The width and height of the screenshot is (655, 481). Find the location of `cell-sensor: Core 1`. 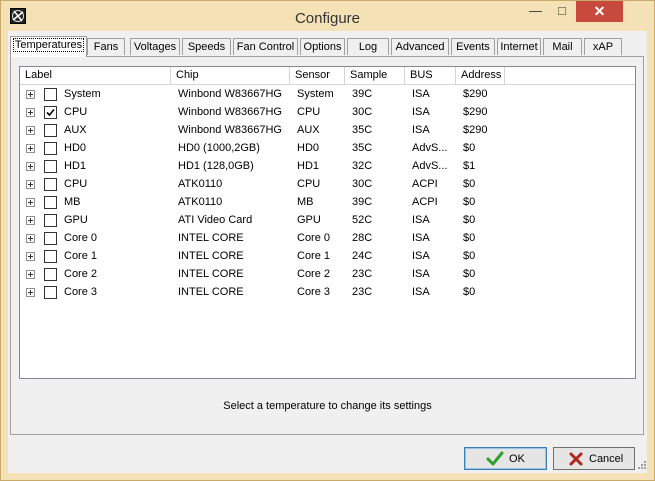

cell-sensor: Core 1 is located at coordinates (314, 256).